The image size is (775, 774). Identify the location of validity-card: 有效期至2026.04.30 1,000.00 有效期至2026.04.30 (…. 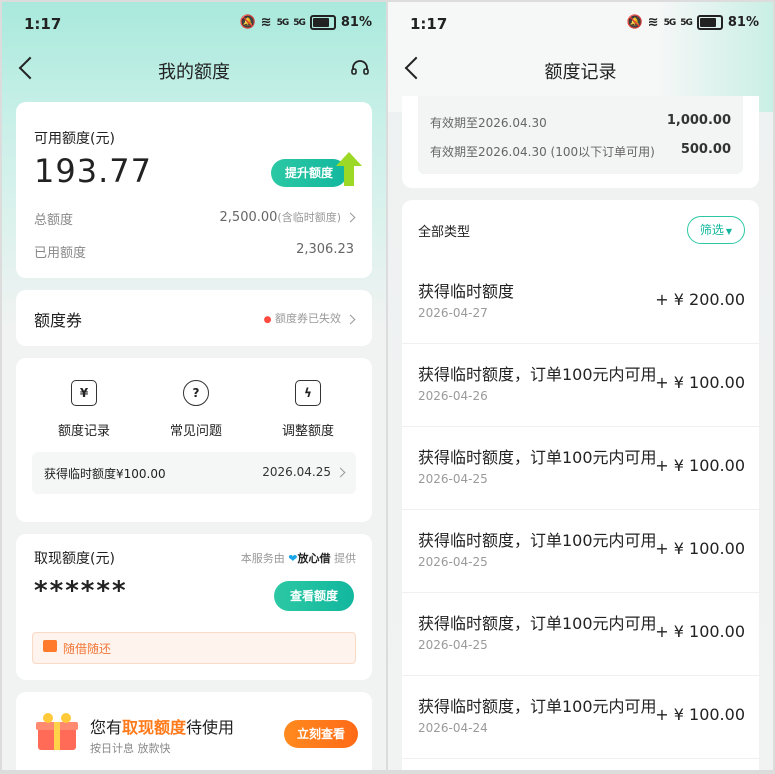
(580, 142).